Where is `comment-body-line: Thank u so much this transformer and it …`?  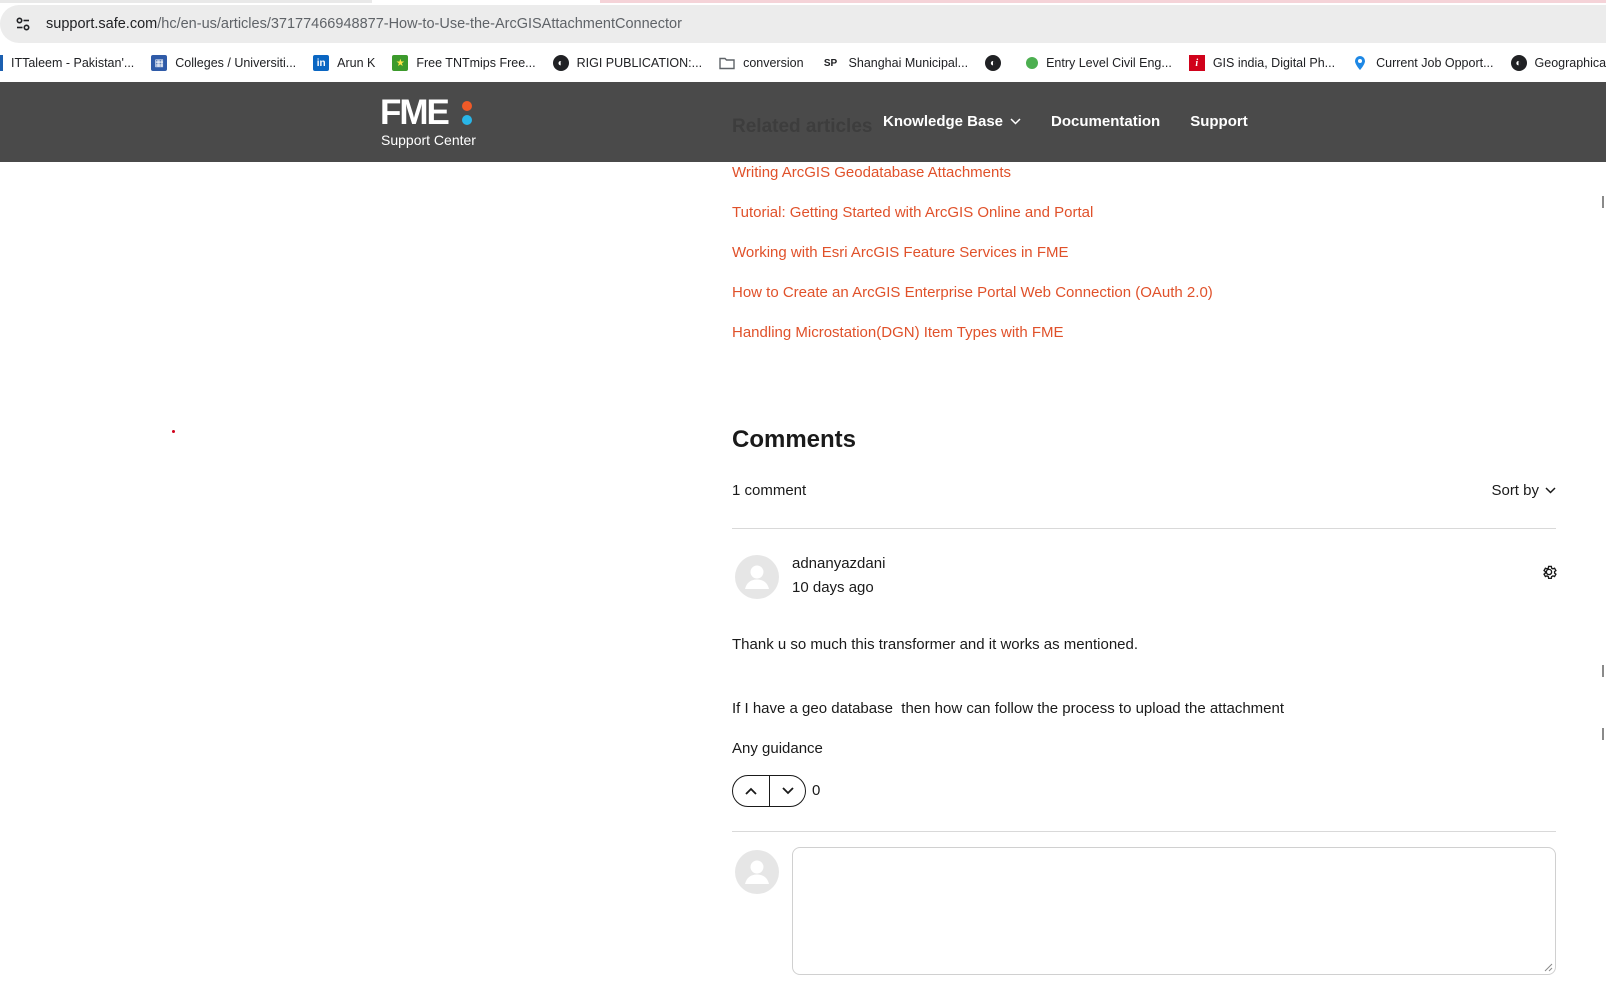 comment-body-line: Thank u so much this transformer and it … is located at coordinates (935, 644).